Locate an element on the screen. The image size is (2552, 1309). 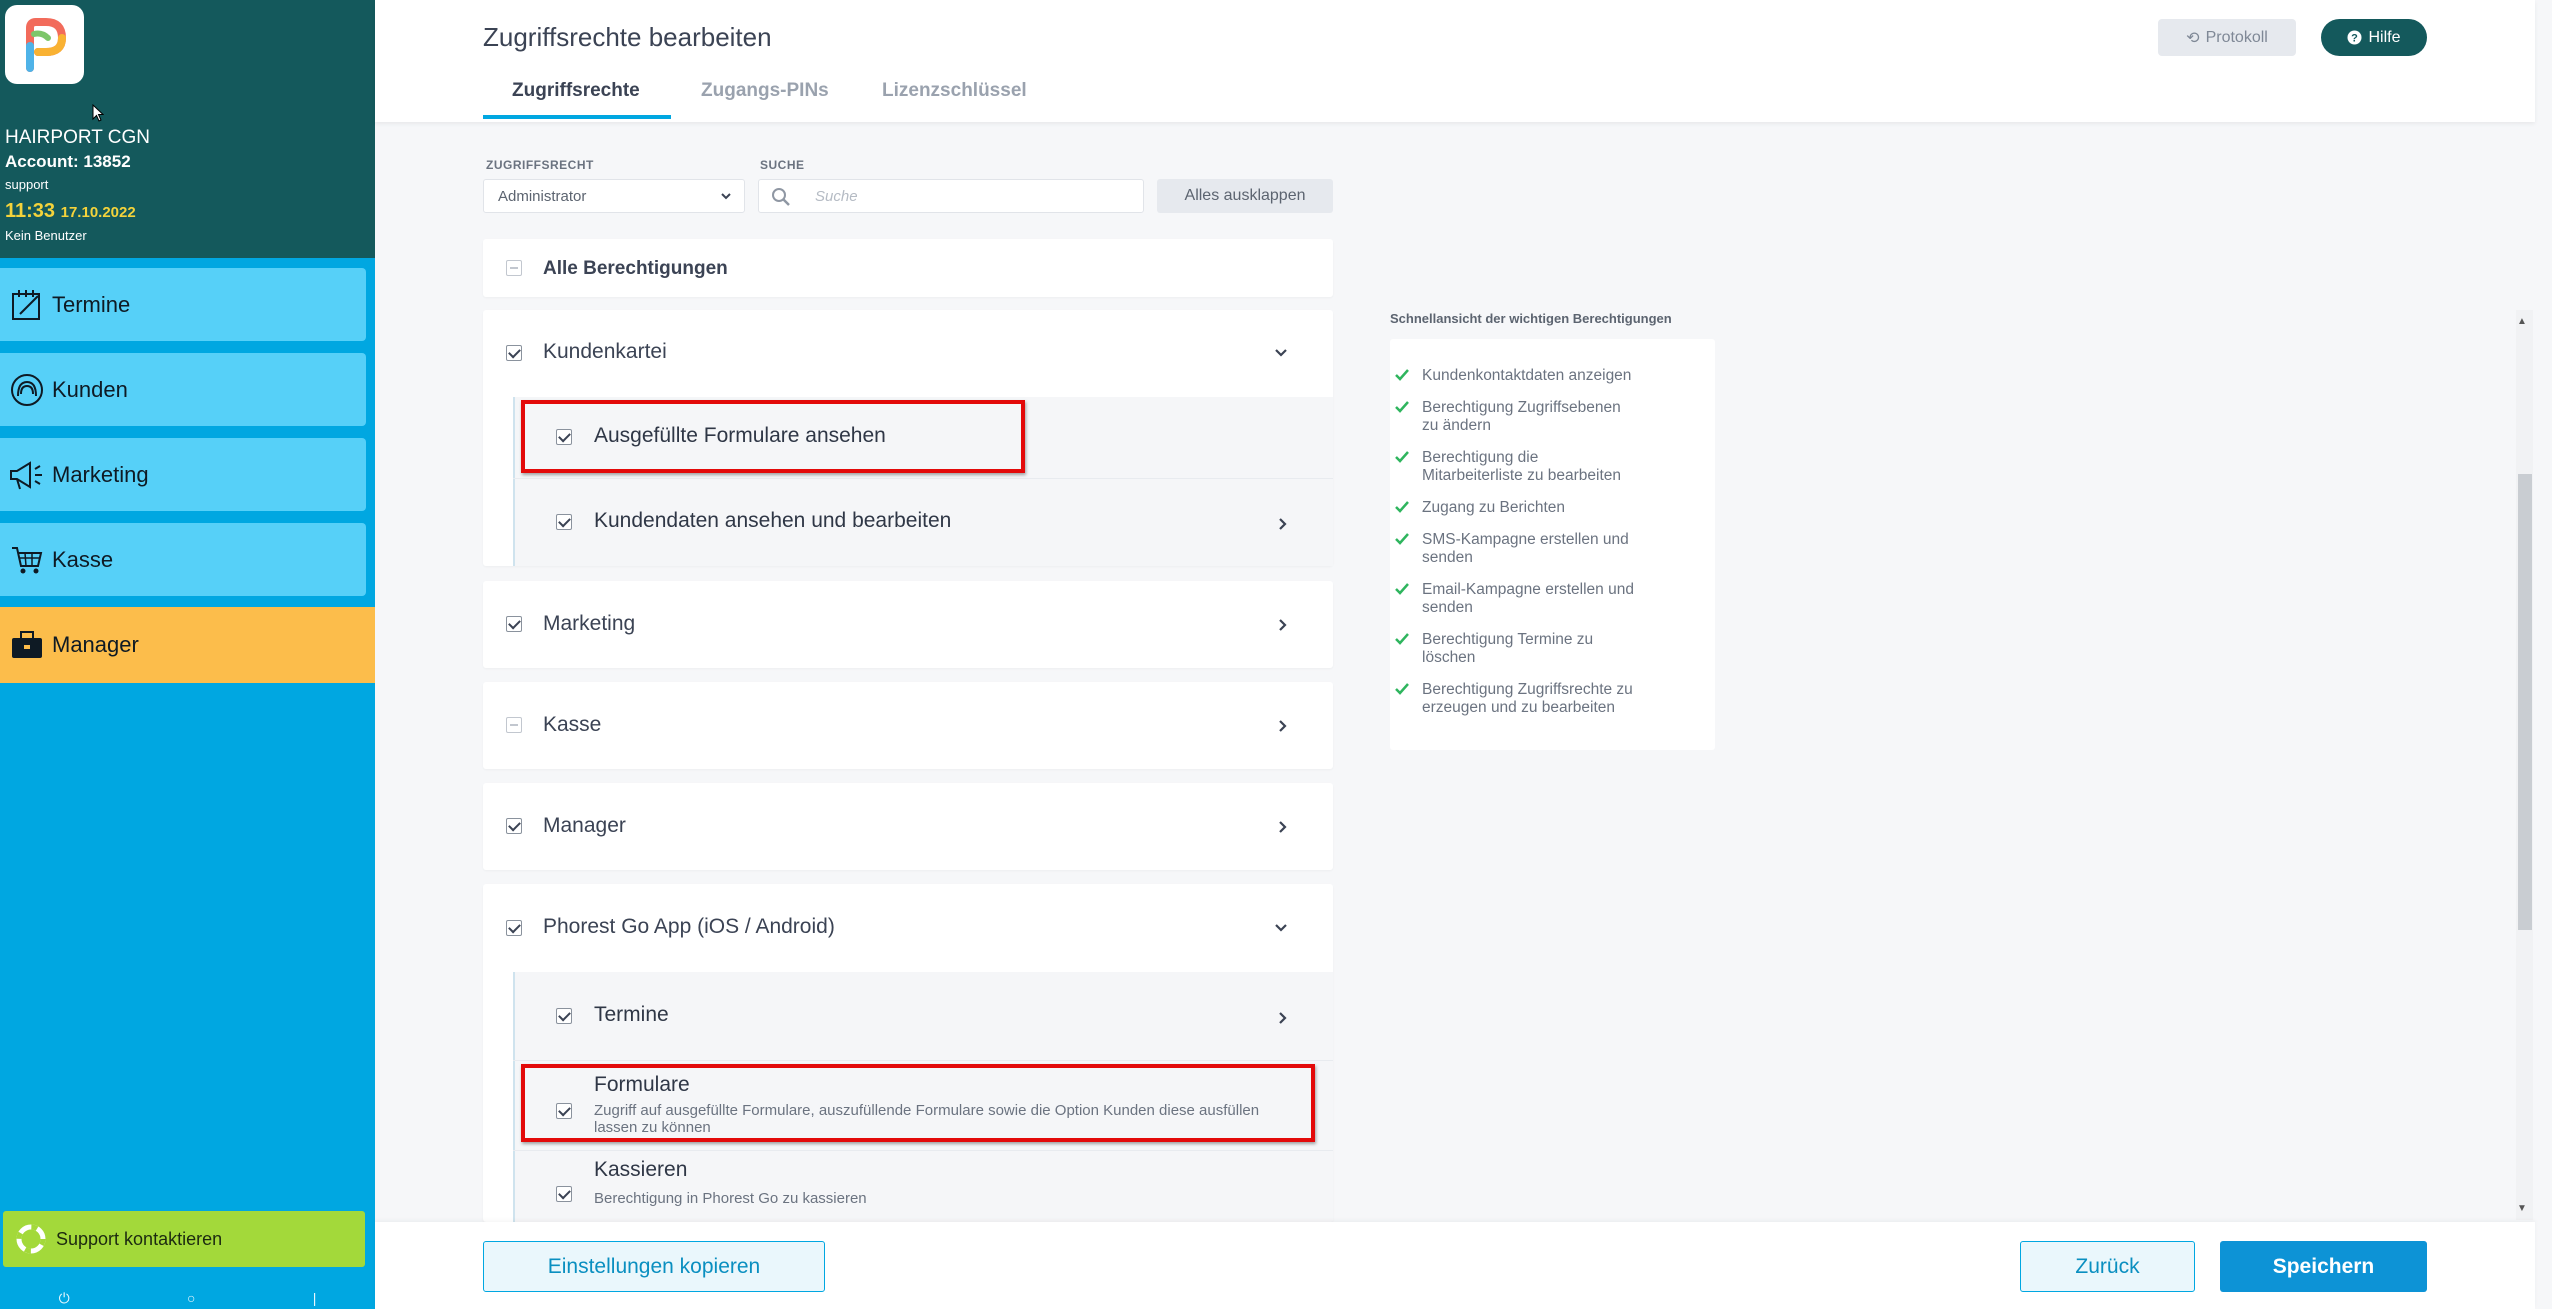
child-go-termine: Termine is located at coordinates (908, 1016).